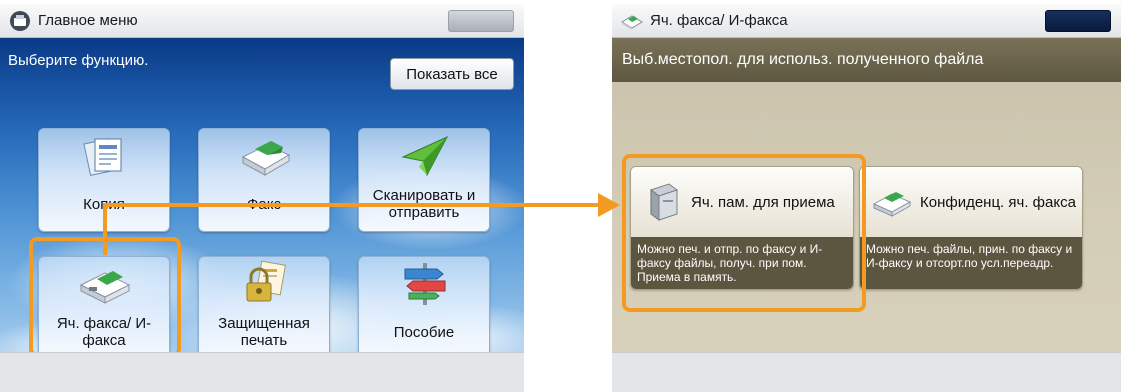  What do you see at coordinates (264, 180) in the screenshot?
I see `tile-fax: Факс` at bounding box center [264, 180].